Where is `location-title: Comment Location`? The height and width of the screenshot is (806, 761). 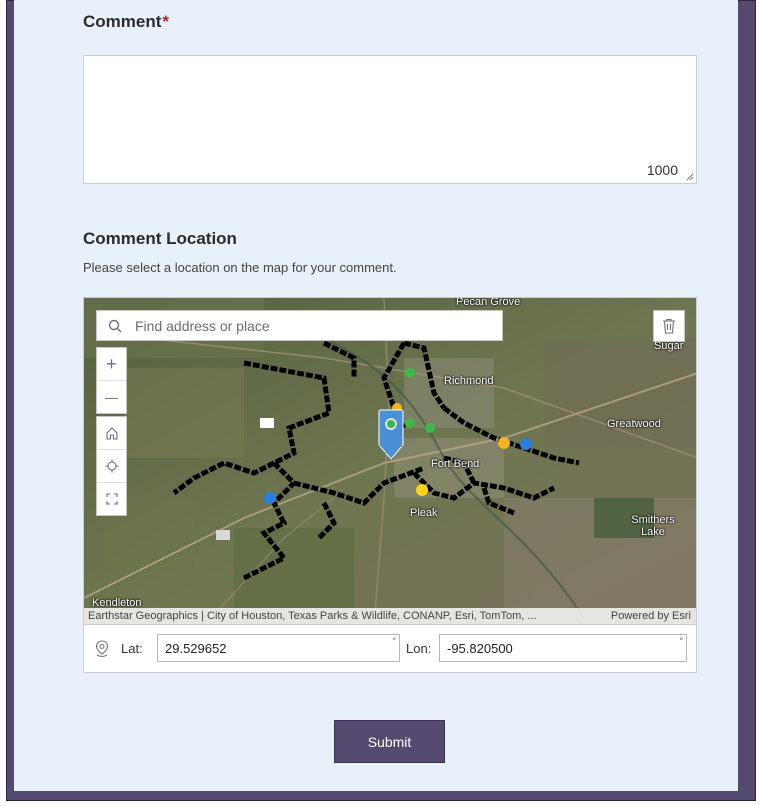 location-title: Comment Location is located at coordinates (160, 238).